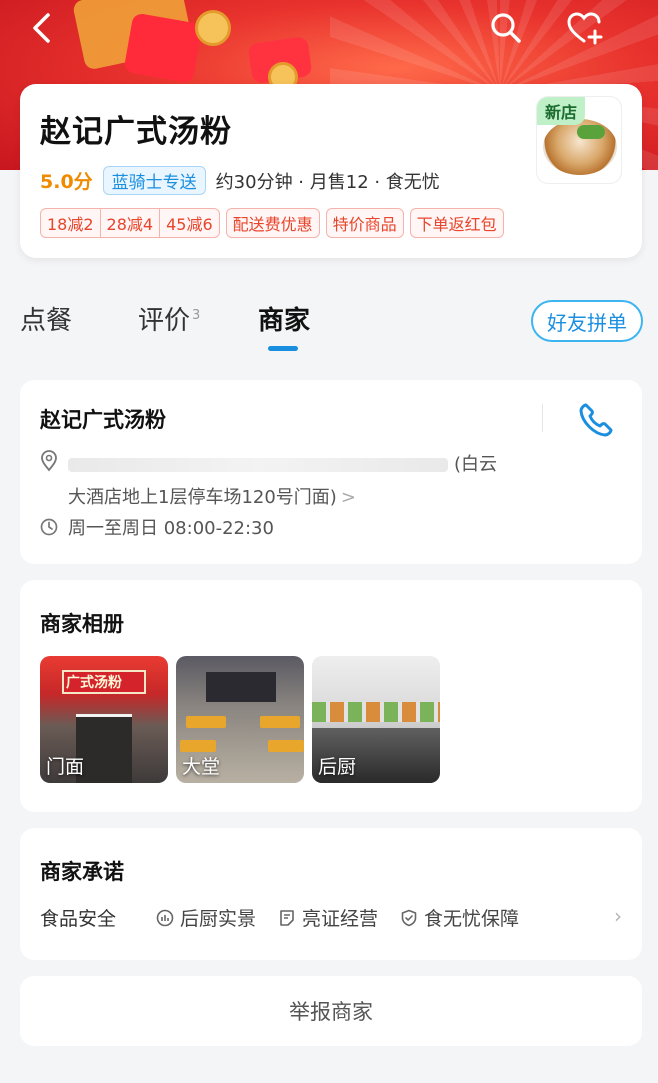 The height and width of the screenshot is (1083, 658). I want to click on shop-meta-row: 5.0分 蓝骑士专送 约30分钟 · 月售12 · 食无忧, so click(240, 180).